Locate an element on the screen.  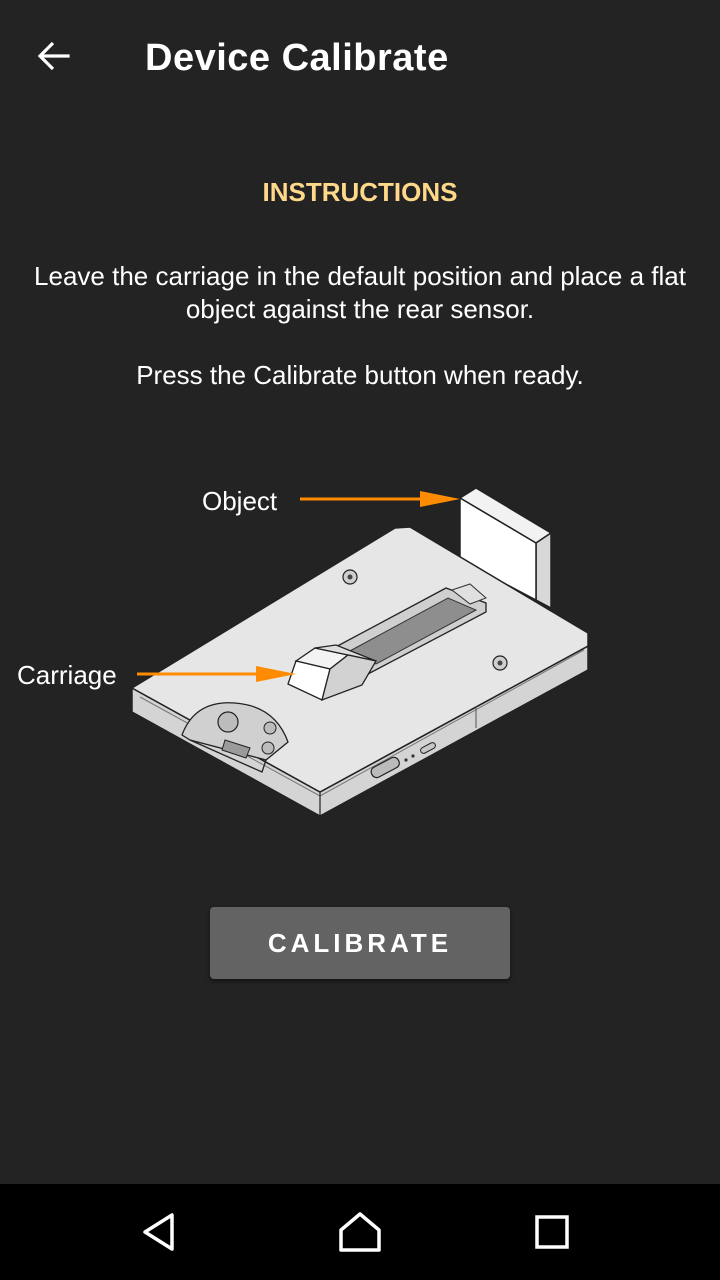
object-label: Object is located at coordinates (240, 501).